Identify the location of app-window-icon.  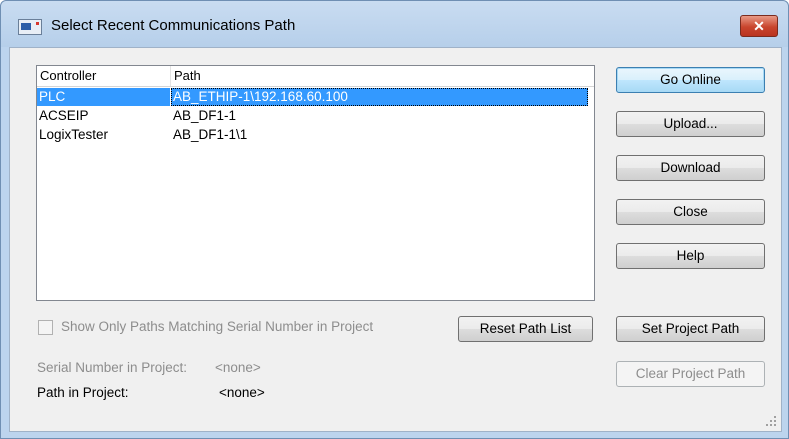
(30, 27).